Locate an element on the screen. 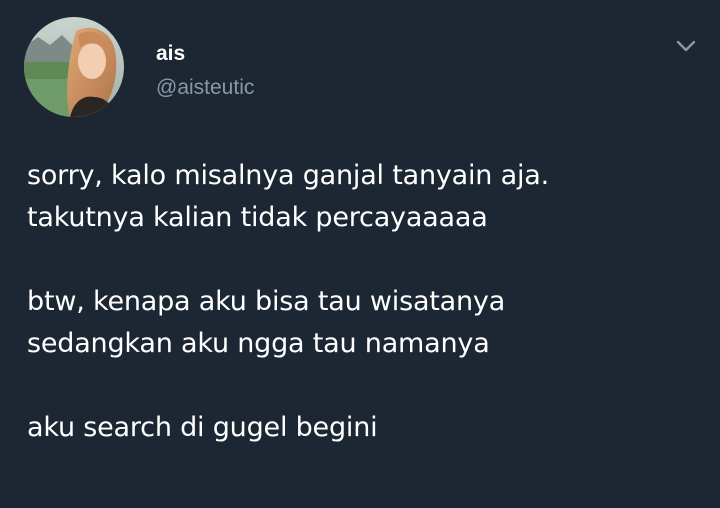  tweet-text-line: sorry, kalo misalnya ganjal tanyain aja. is located at coordinates (288, 175).